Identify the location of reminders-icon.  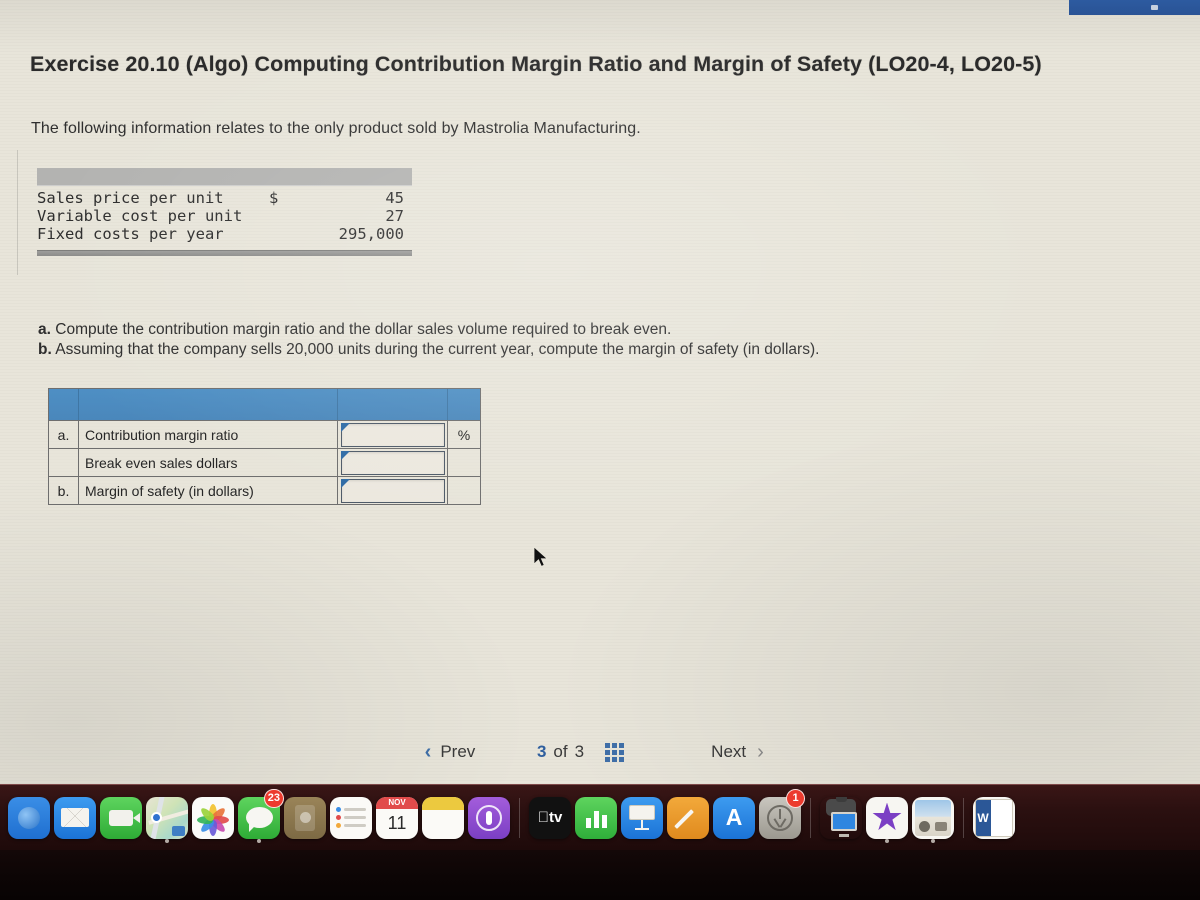
(351, 817).